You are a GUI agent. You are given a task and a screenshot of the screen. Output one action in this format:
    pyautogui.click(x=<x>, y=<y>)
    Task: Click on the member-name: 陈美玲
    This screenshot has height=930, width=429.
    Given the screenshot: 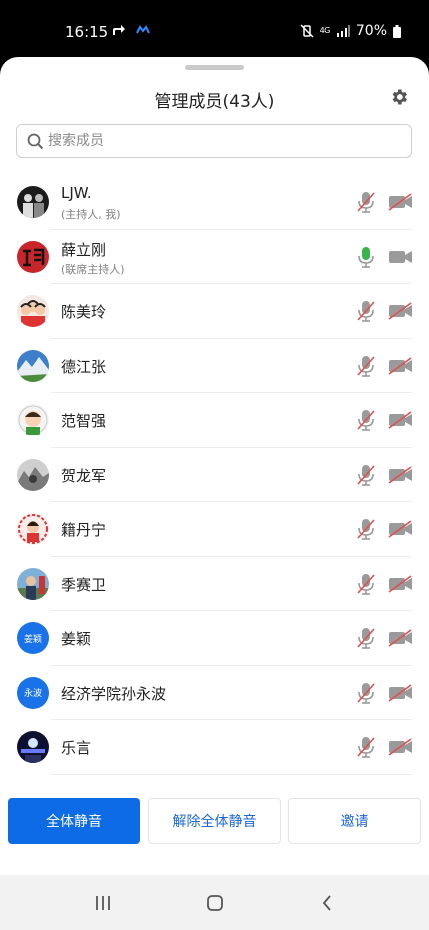 What is the action you would take?
    pyautogui.click(x=84, y=312)
    